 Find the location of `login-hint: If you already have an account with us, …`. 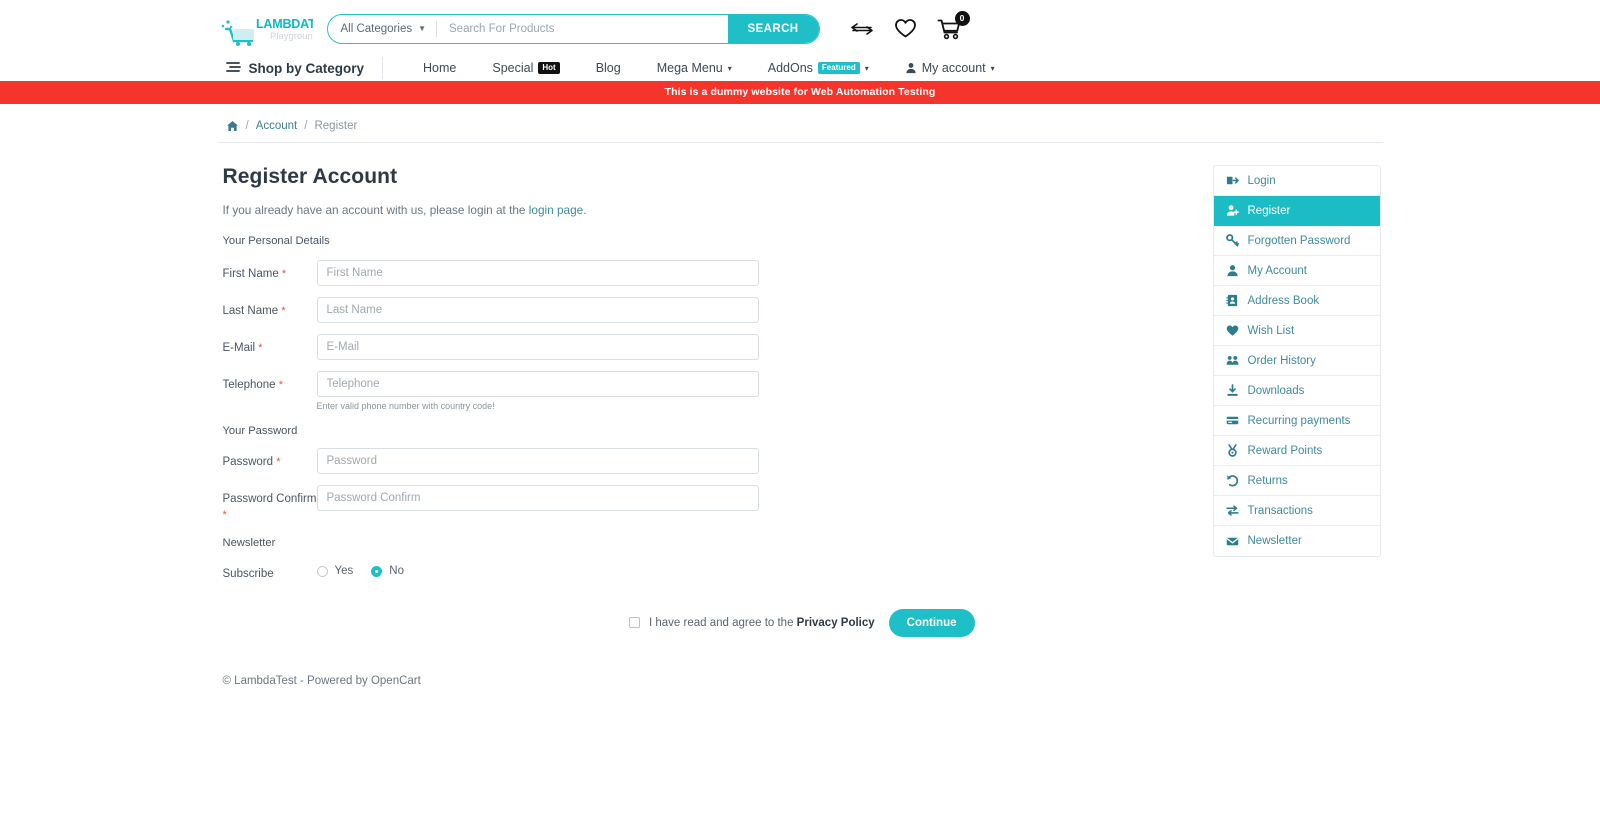

login-hint: If you already have an account with us, … is located at coordinates (600, 210).